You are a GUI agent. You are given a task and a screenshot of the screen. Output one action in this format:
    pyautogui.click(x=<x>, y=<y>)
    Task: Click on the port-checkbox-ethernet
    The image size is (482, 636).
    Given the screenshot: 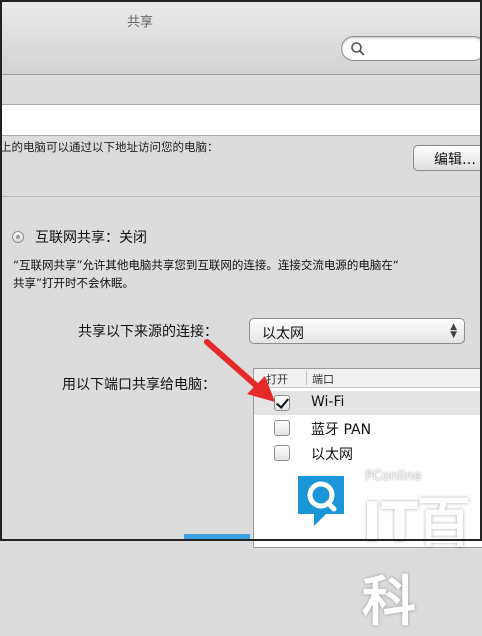 What is the action you would take?
    pyautogui.click(x=282, y=453)
    